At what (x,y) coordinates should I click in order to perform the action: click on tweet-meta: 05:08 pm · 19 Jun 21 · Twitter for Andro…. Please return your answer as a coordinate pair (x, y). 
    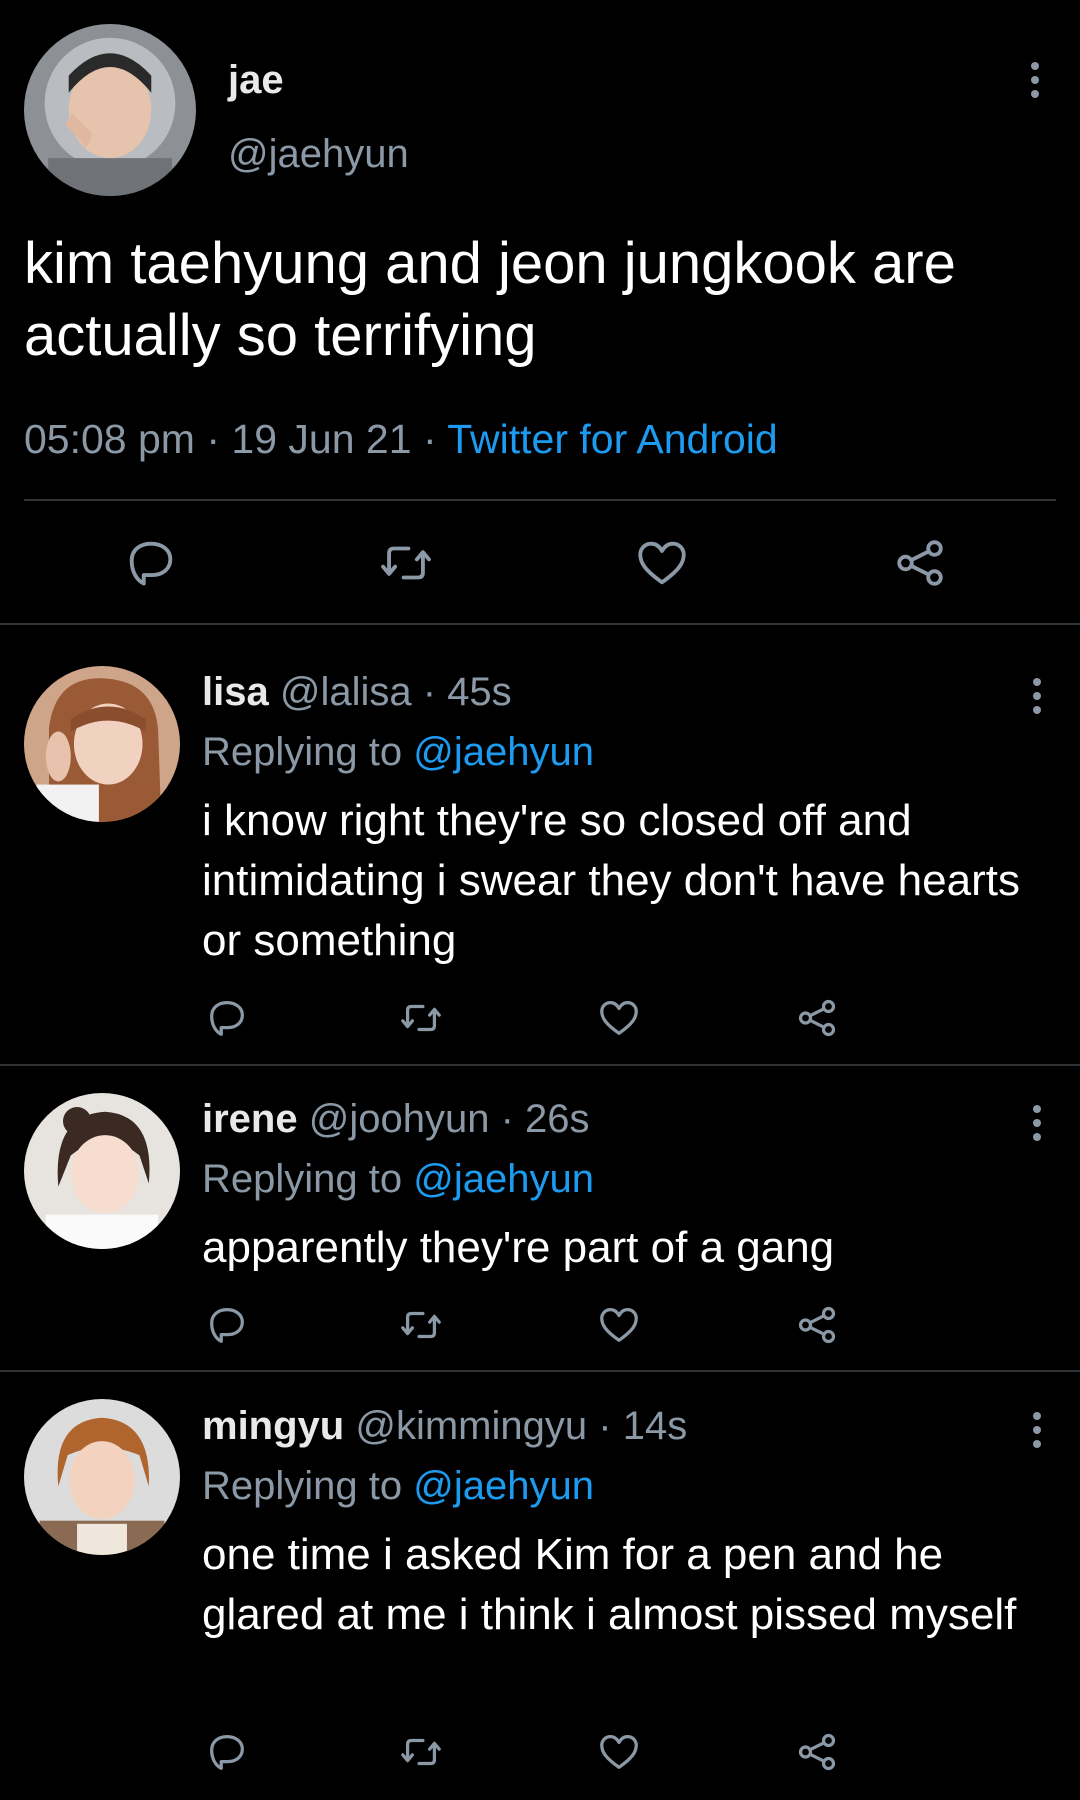
    Looking at the image, I should click on (401, 439).